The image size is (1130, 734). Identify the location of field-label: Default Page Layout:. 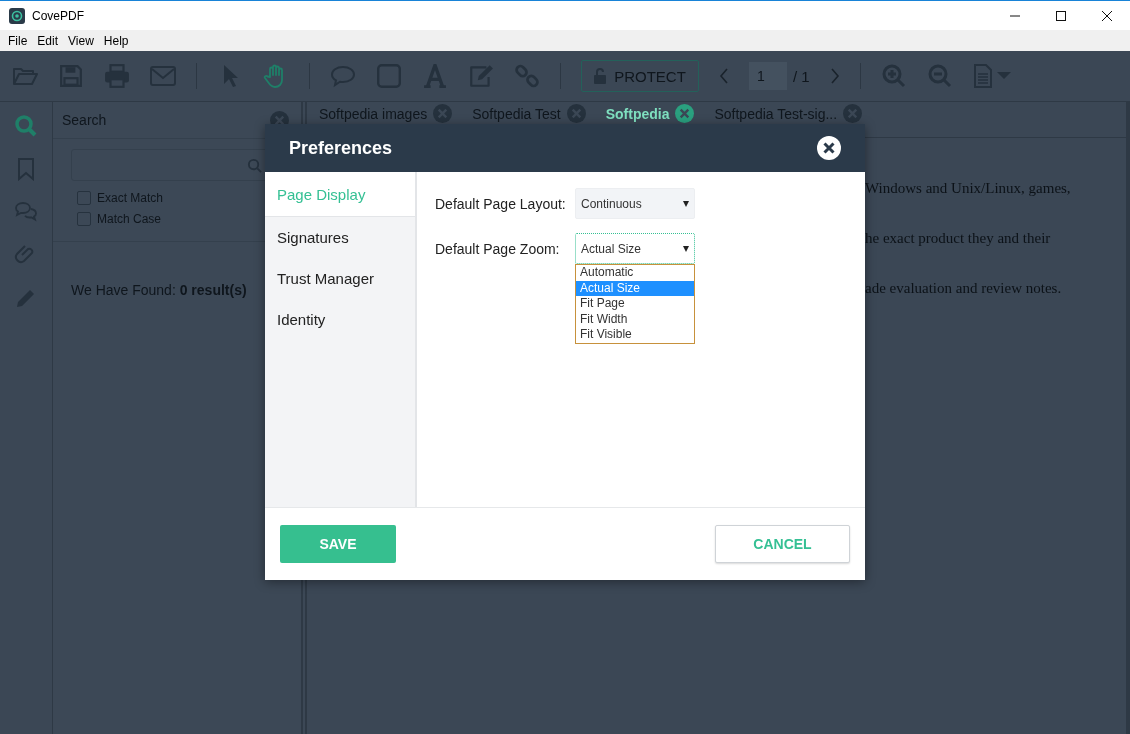
(501, 203).